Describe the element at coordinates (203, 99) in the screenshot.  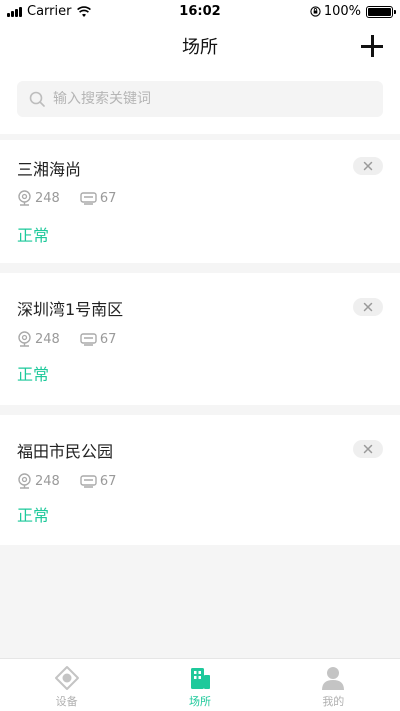
I see `search-input` at that location.